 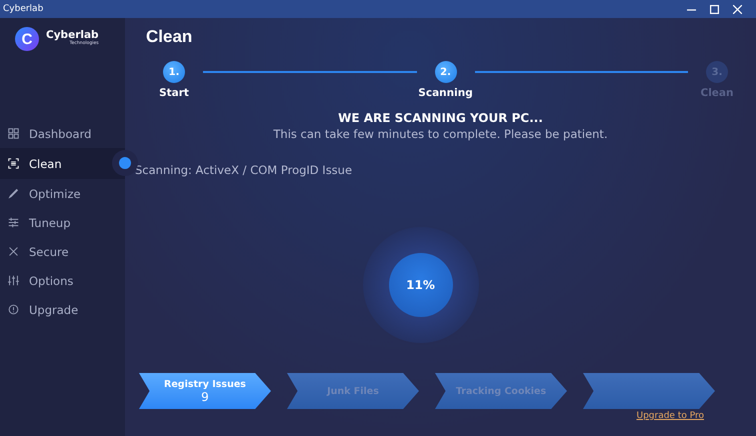 What do you see at coordinates (717, 93) in the screenshot?
I see `step-label: Clean` at bounding box center [717, 93].